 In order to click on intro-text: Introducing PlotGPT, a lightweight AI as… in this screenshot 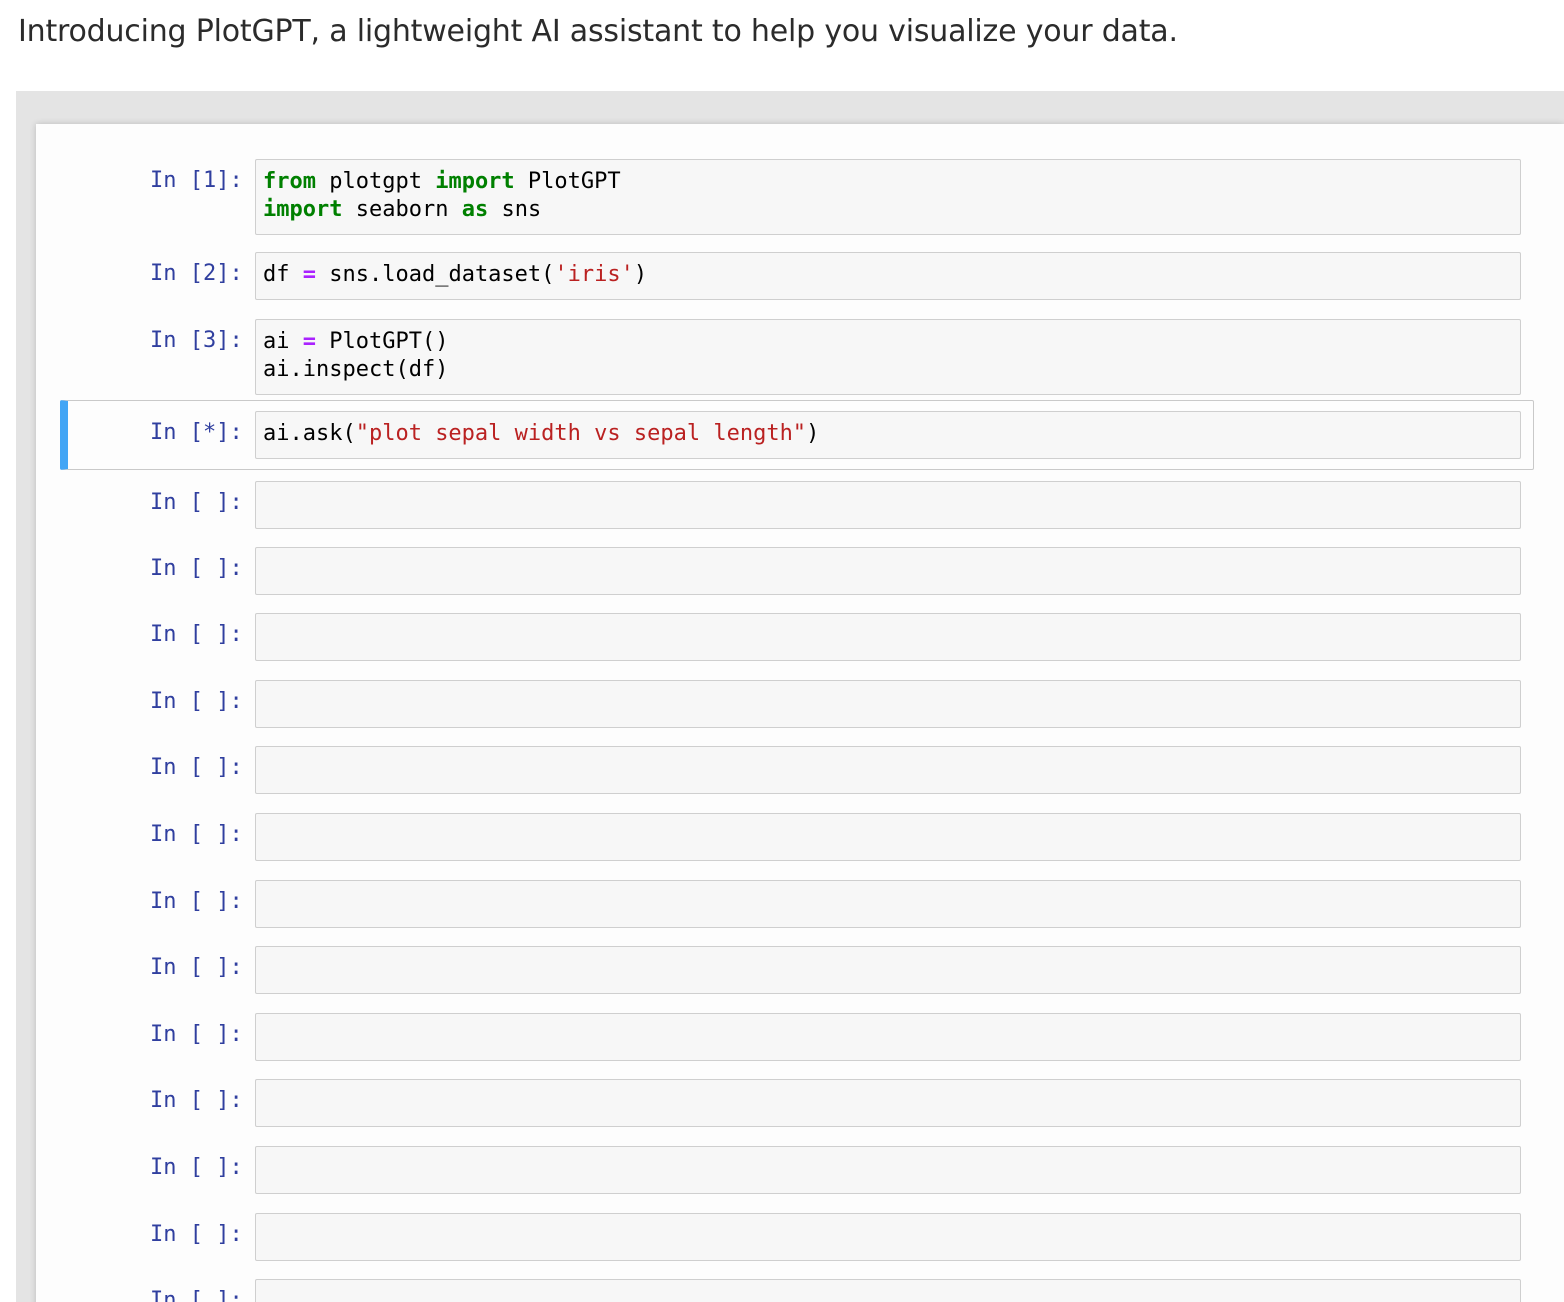, I will do `click(598, 31)`.